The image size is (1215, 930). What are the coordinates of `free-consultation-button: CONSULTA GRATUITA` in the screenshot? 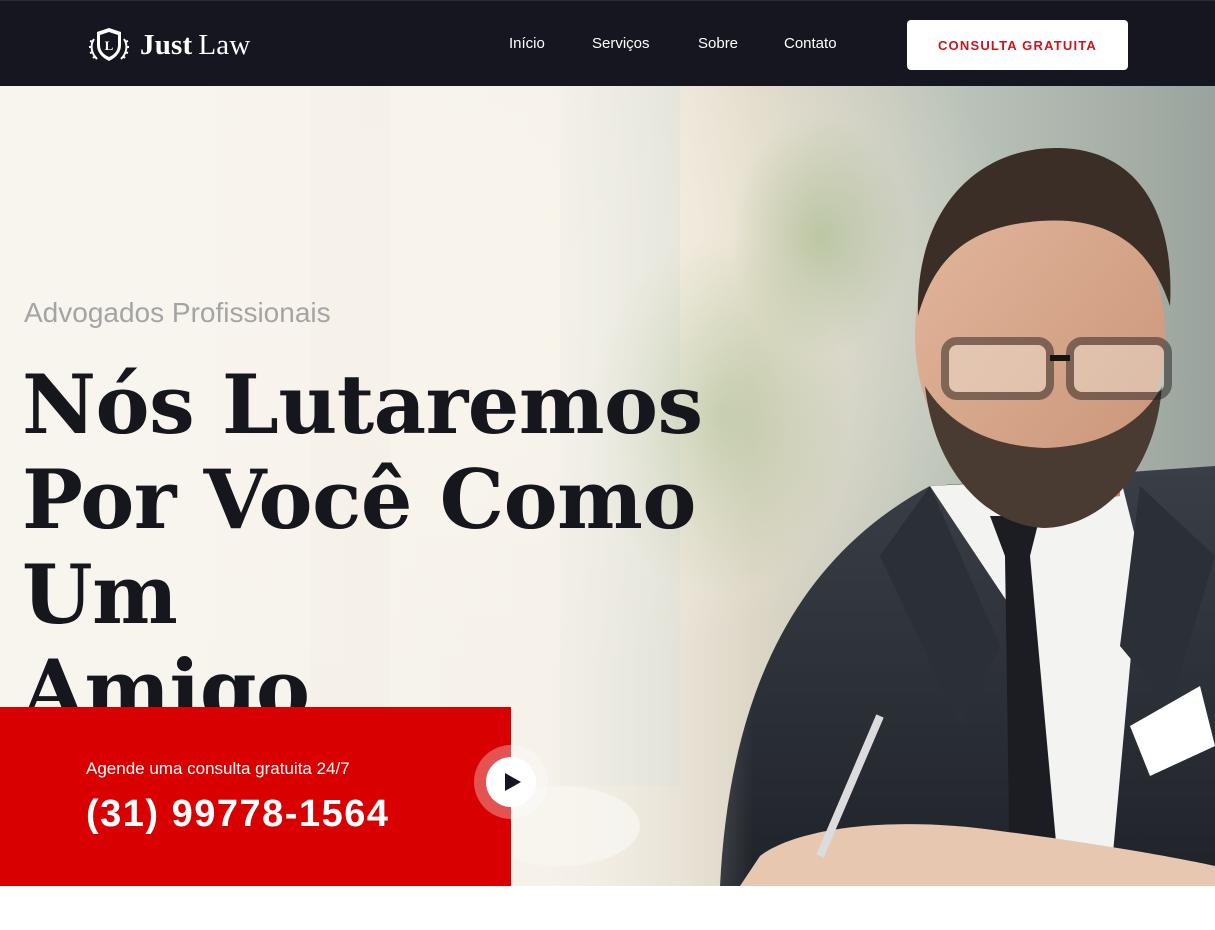 It's located at (1017, 45).